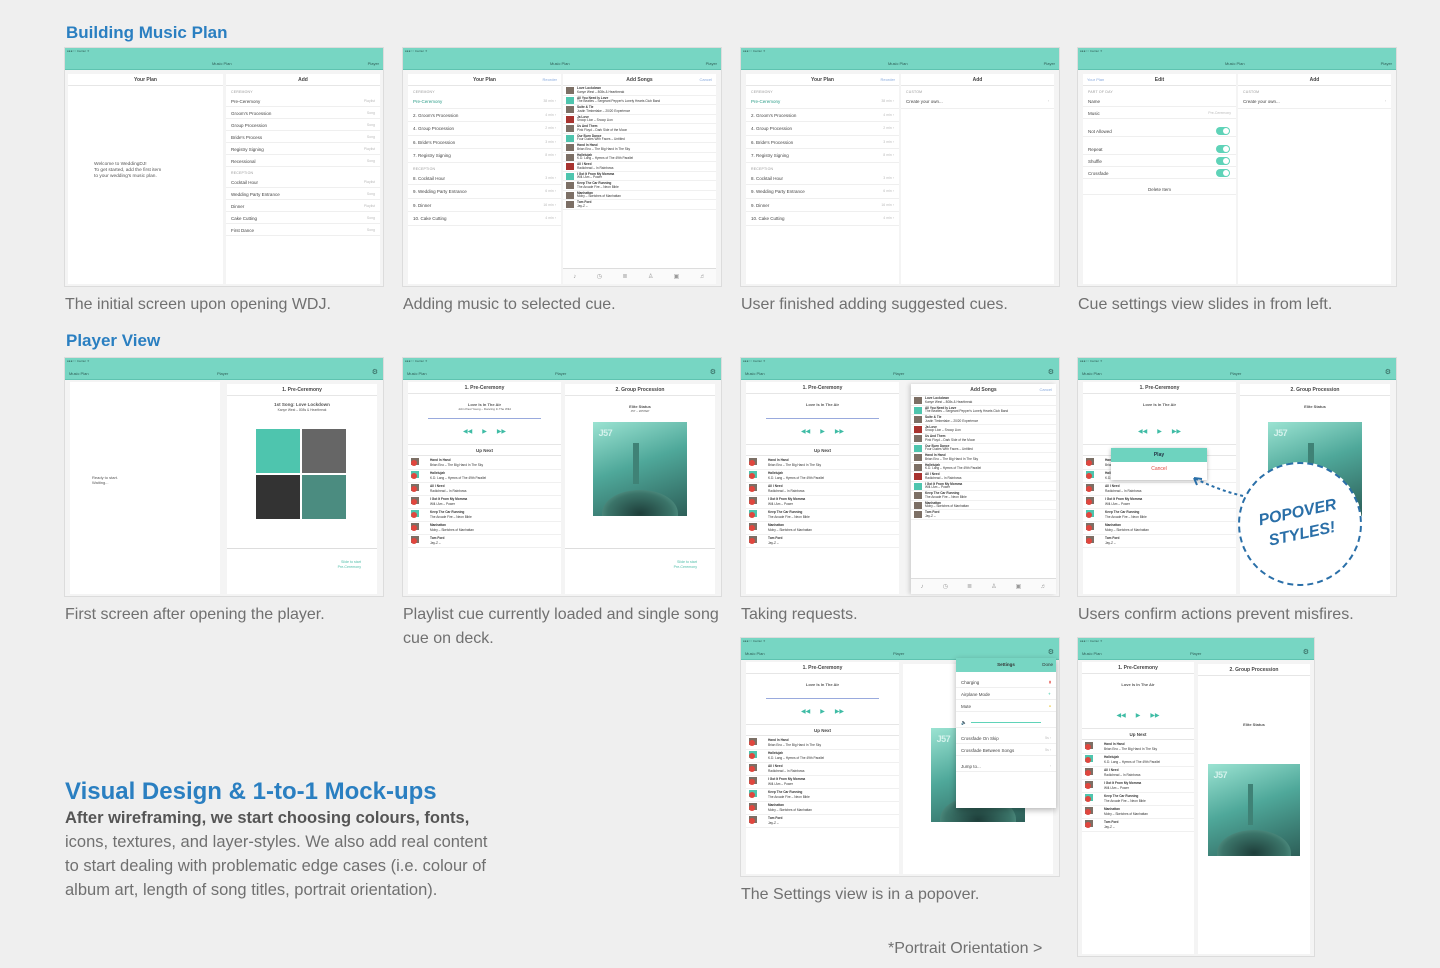 The image size is (1440, 968). I want to click on song-row: I Got It From My Momma Will.i.Am – Power, so click(639, 176).